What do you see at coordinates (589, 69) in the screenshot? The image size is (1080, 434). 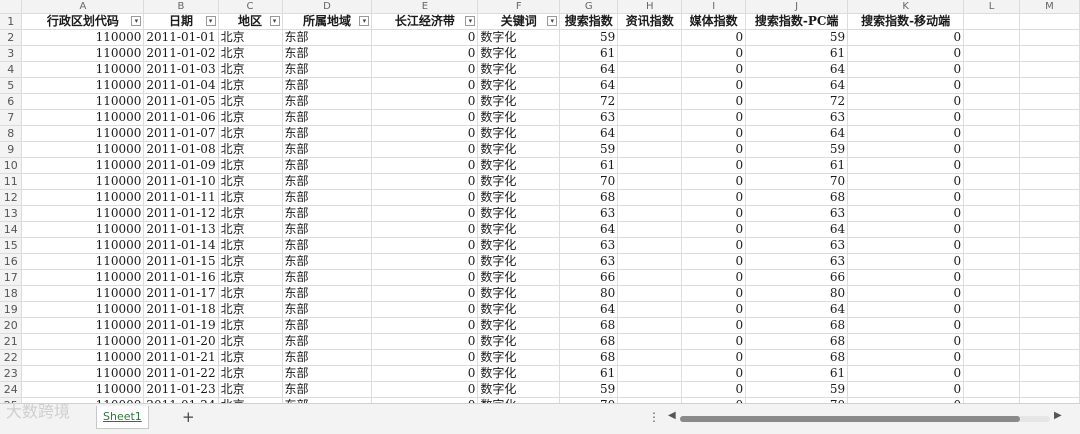 I see `cell-search-index: 64` at bounding box center [589, 69].